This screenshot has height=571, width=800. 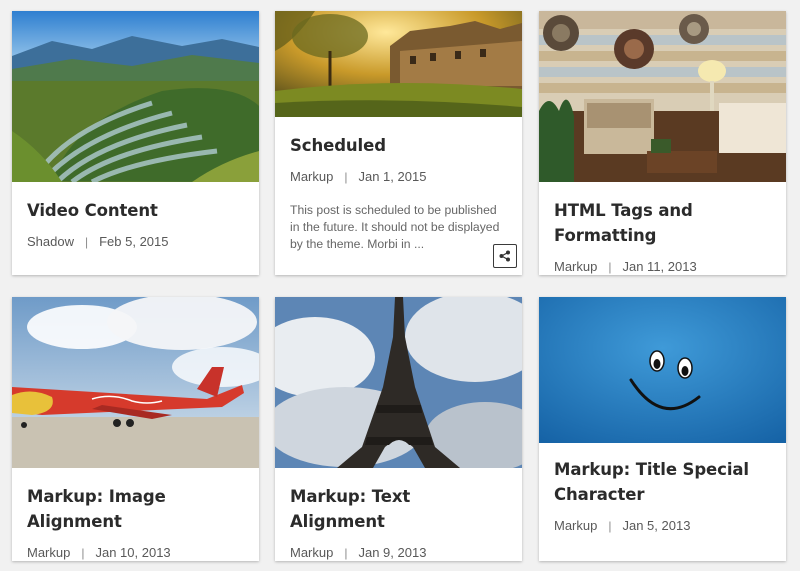 I want to click on post-date: Jan 11, 2013, so click(x=659, y=266).